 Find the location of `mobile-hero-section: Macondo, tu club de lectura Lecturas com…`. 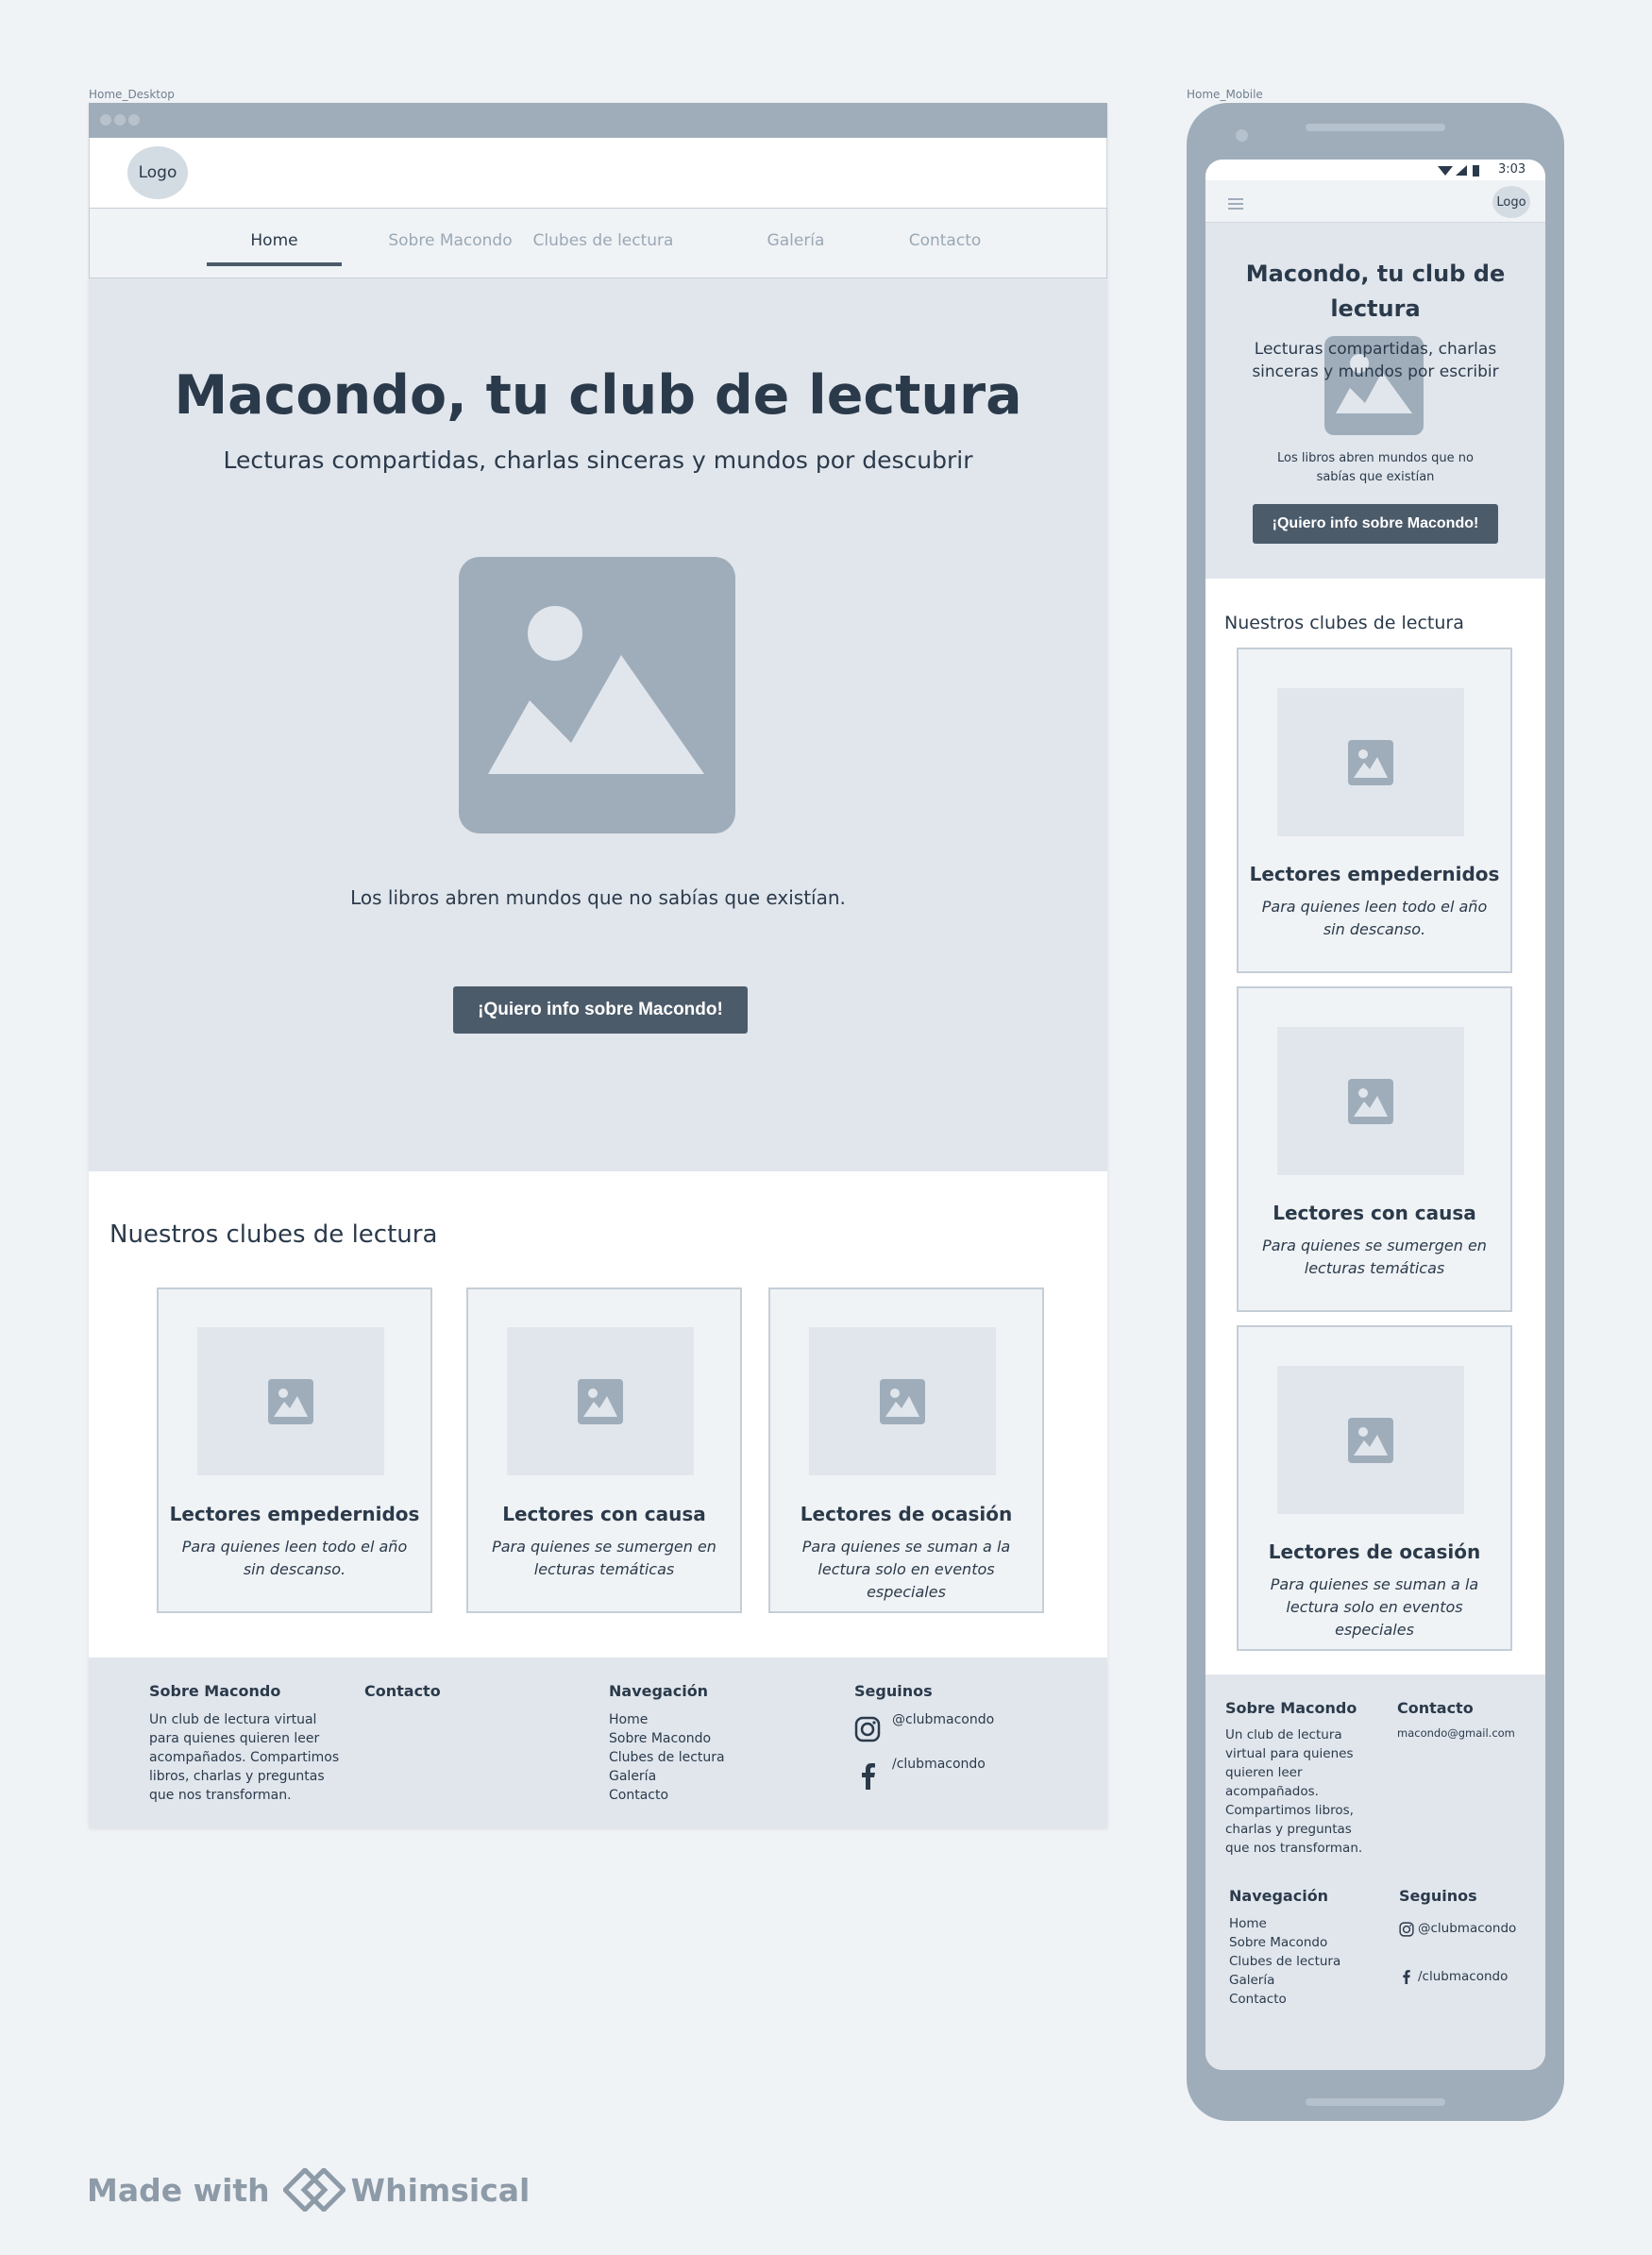

mobile-hero-section: Macondo, tu club de lectura Lecturas com… is located at coordinates (1375, 401).